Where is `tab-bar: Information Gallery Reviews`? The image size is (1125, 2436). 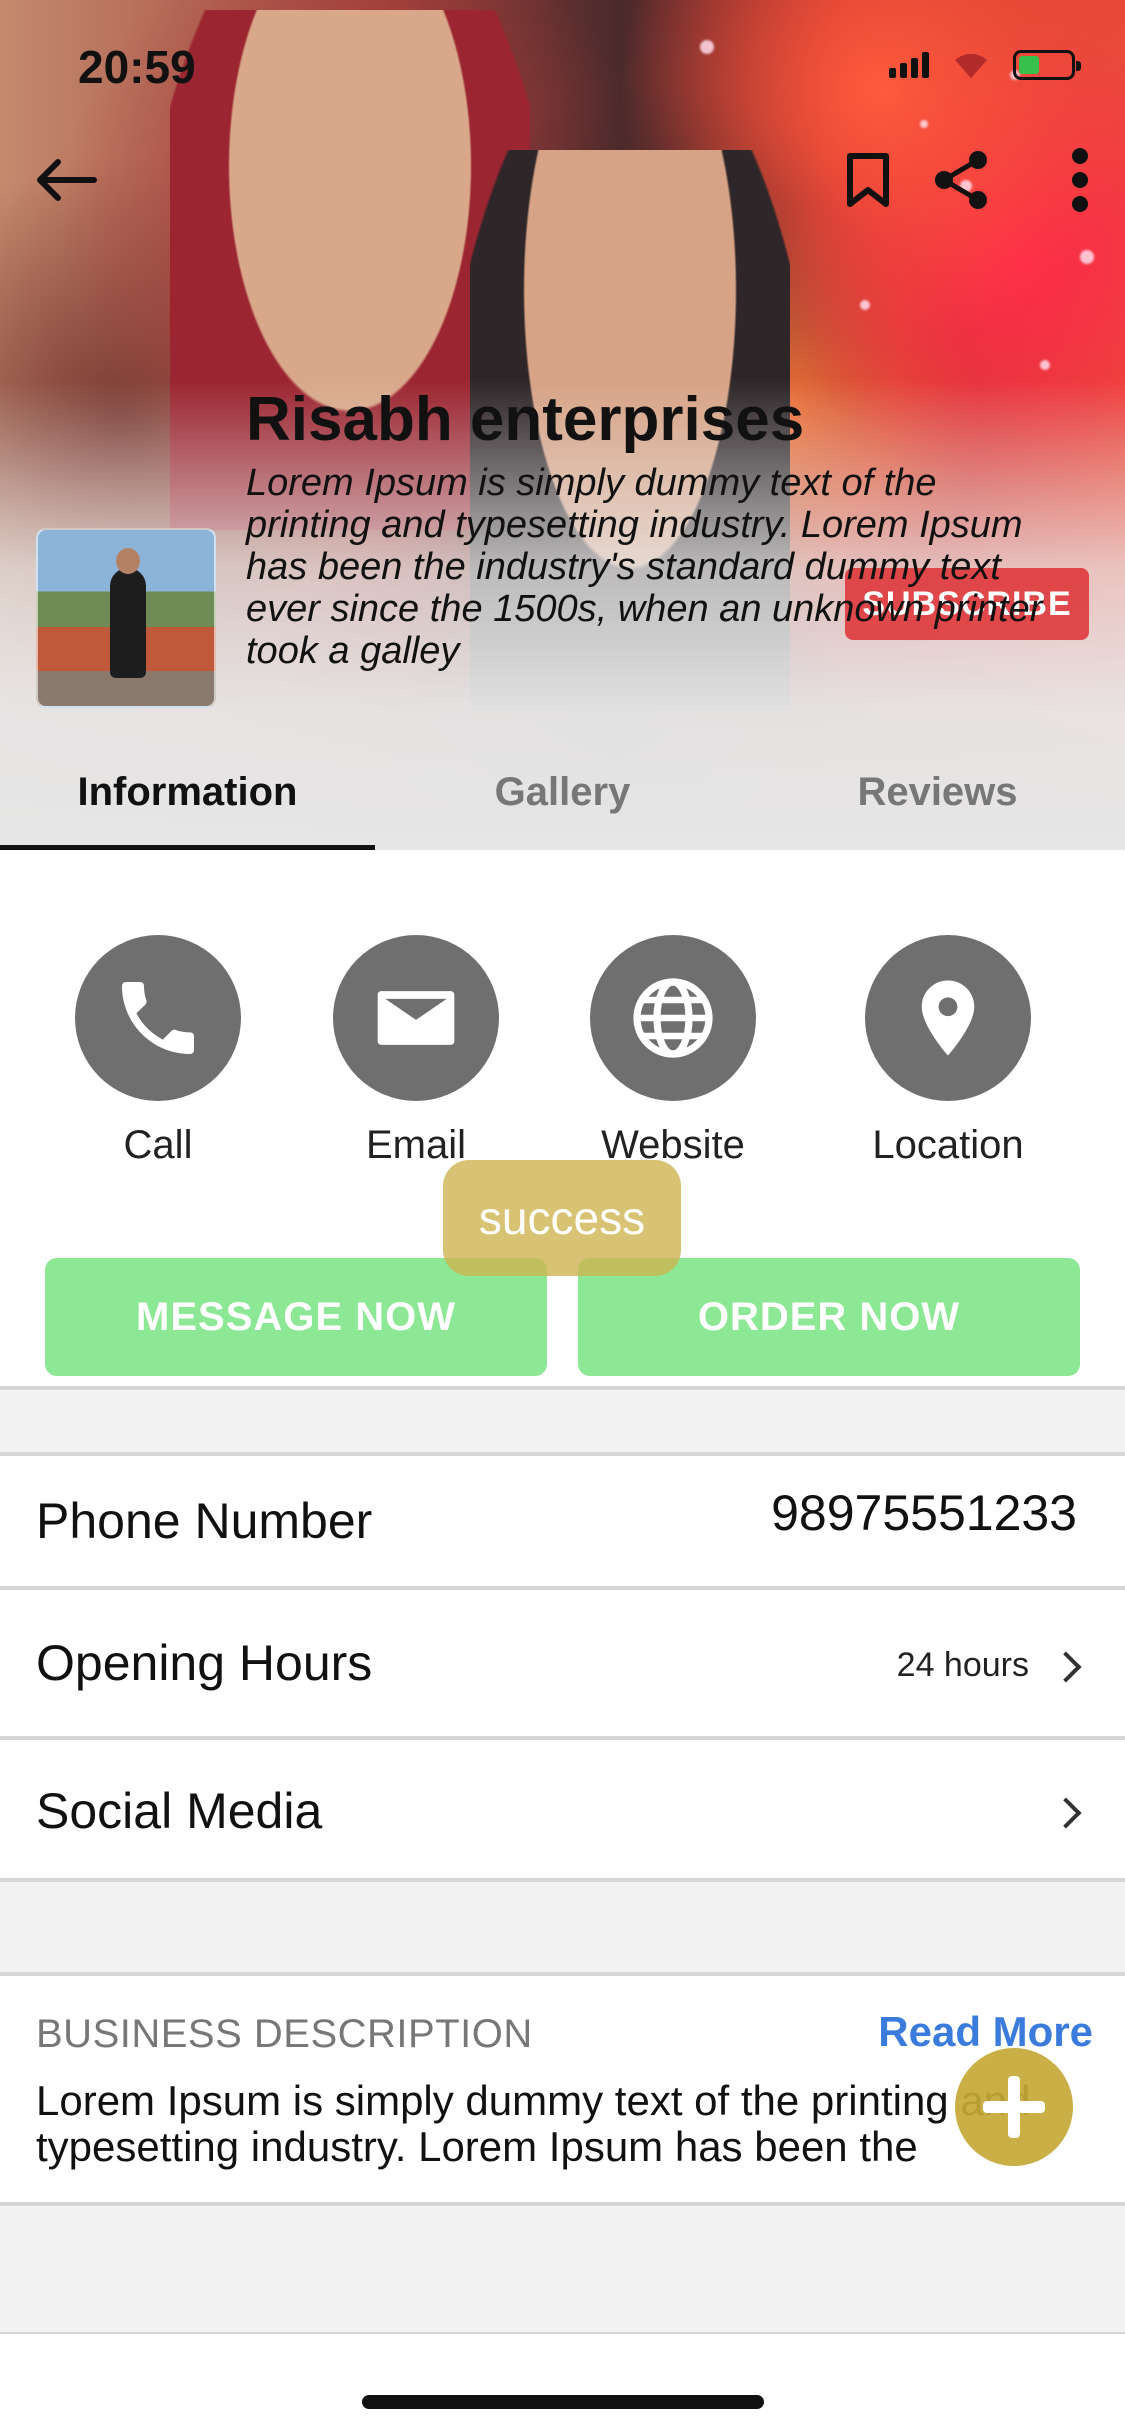
tab-bar: Information Gallery Reviews is located at coordinates (562, 792).